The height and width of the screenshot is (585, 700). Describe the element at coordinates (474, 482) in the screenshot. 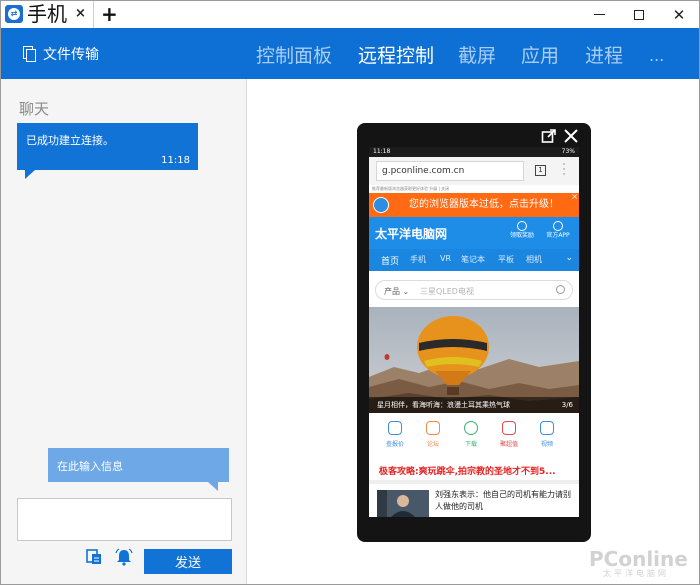

I see `divider` at that location.